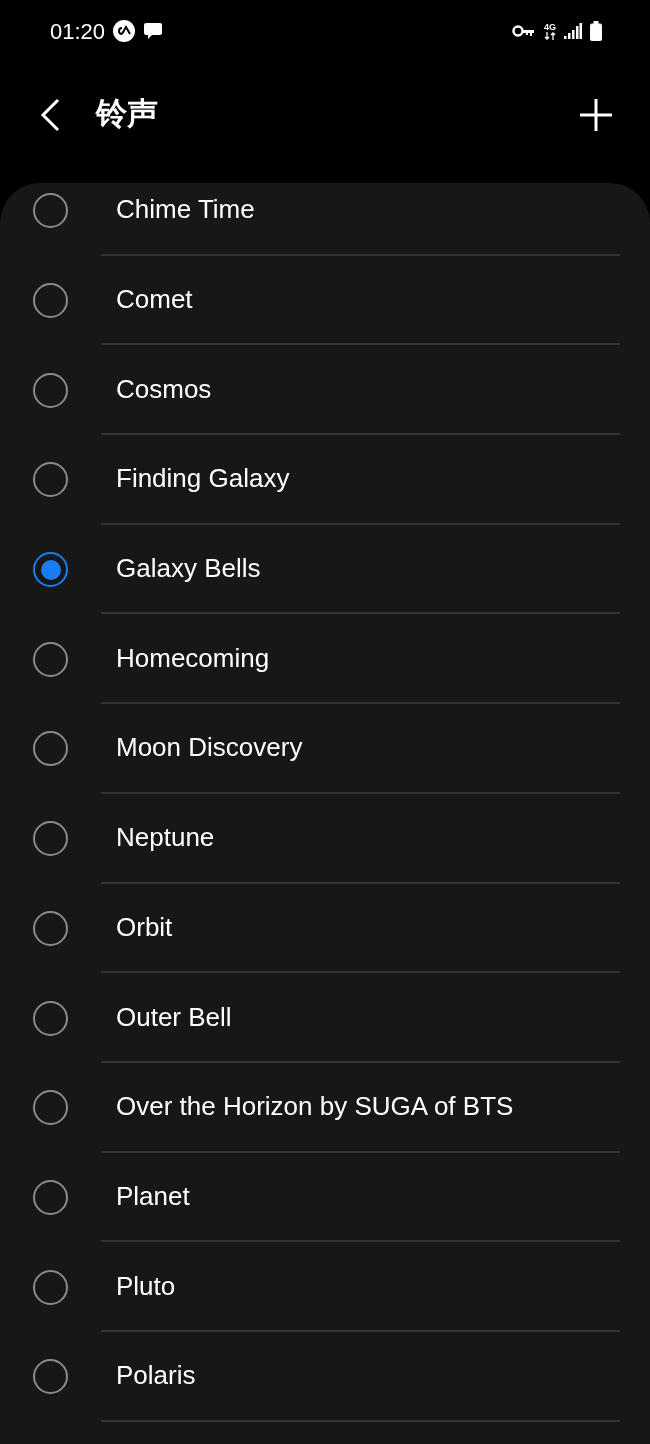 The height and width of the screenshot is (1444, 650). I want to click on ringtone-item: Chime Time, so click(325, 219).